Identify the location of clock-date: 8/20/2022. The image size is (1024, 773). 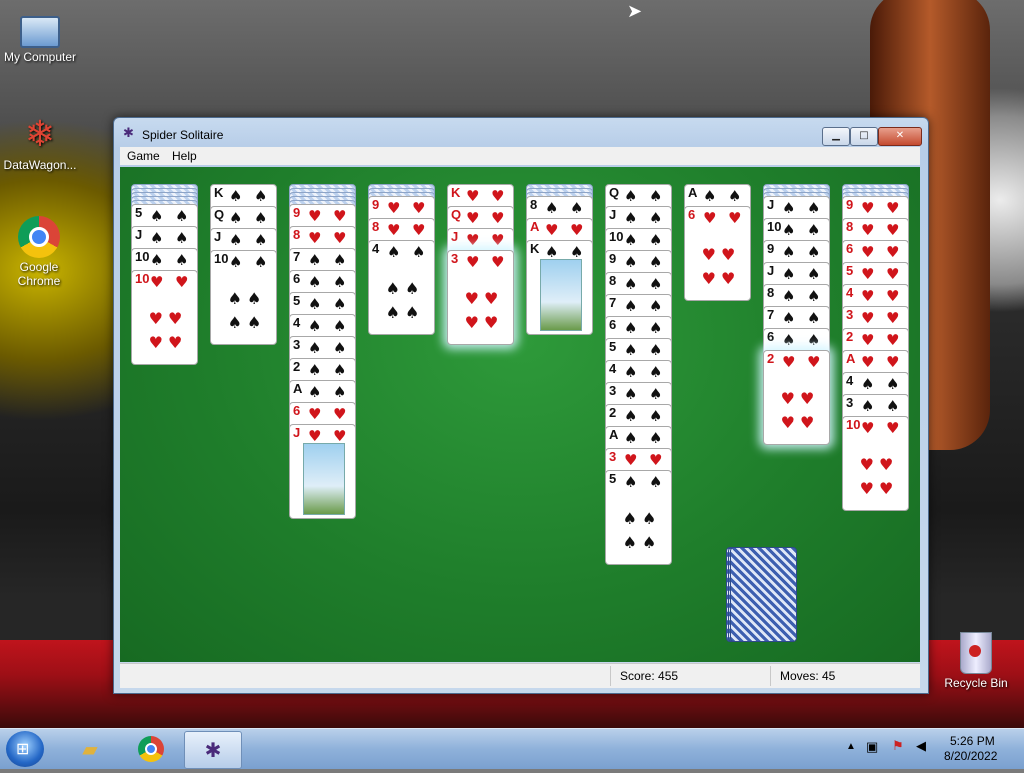
(970, 756).